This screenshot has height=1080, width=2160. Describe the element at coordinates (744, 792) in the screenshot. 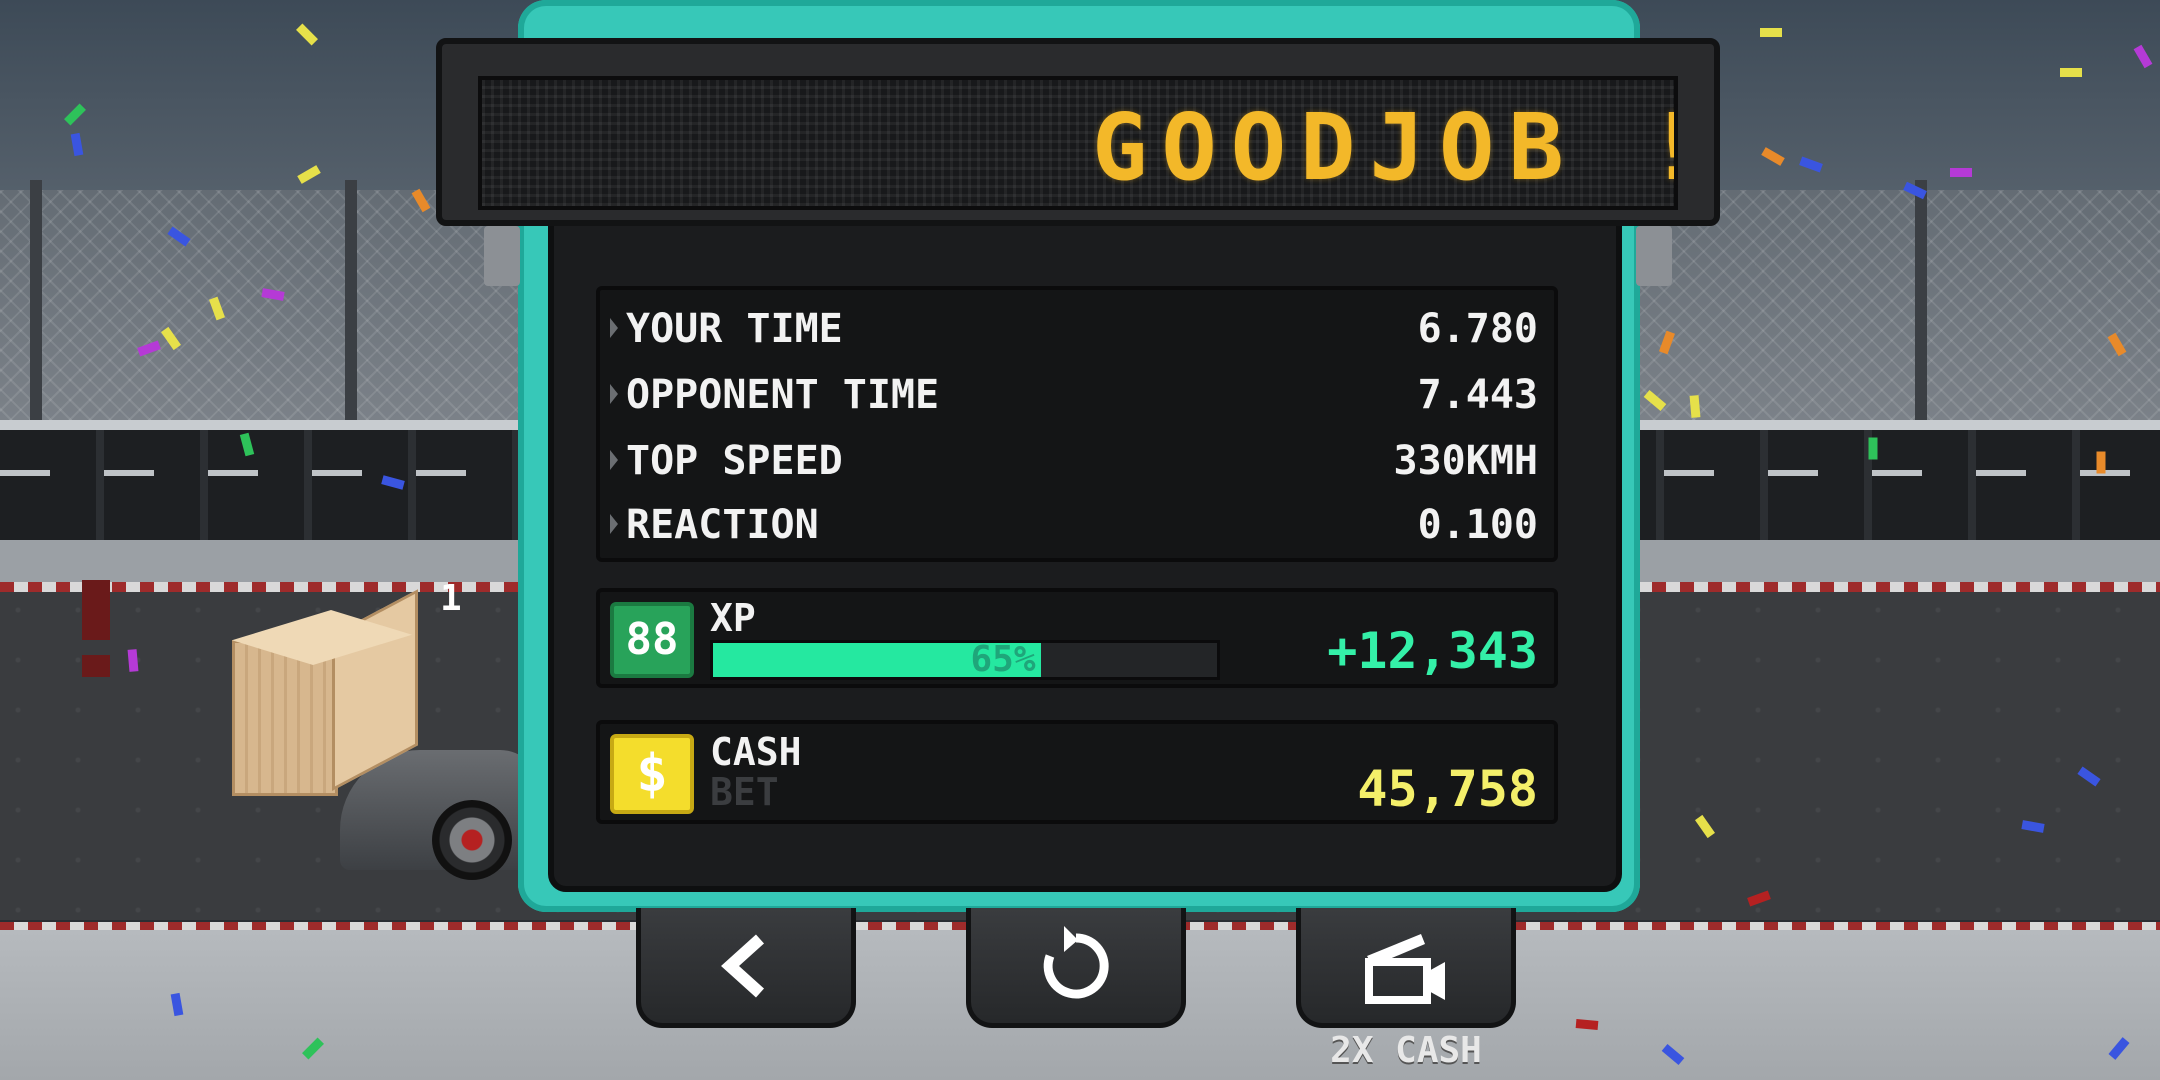

I see `bet-label: BET` at that location.